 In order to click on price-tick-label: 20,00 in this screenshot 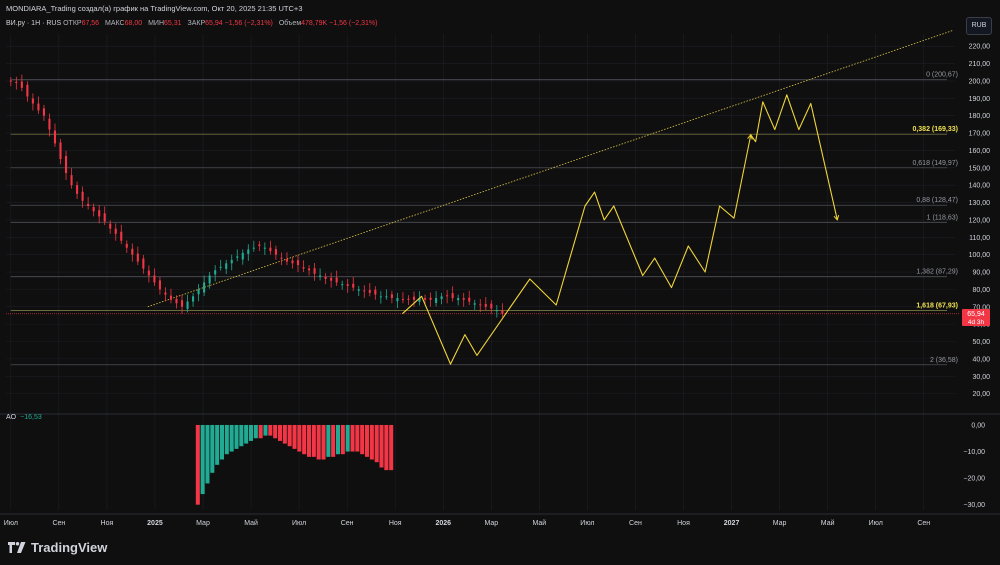, I will do `click(981, 394)`.